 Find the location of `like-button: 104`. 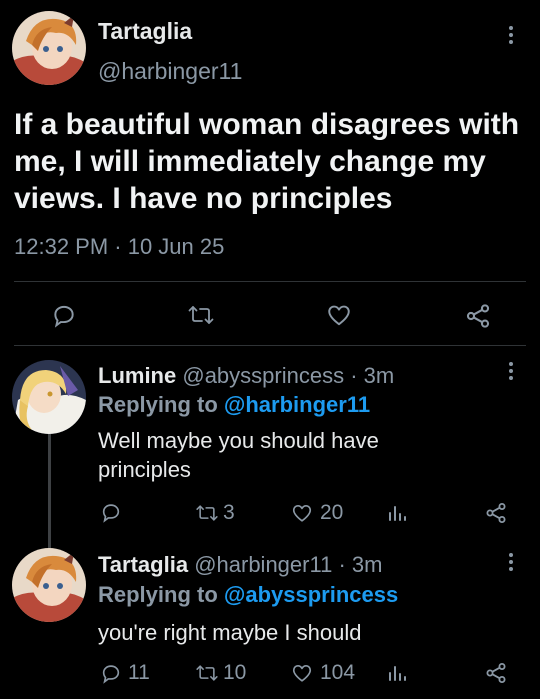

like-button: 104 is located at coordinates (322, 673).